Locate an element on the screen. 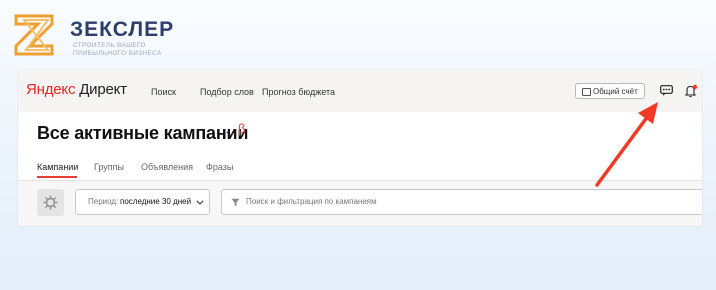 The height and width of the screenshot is (290, 716). period-value: последние 30 дней is located at coordinates (156, 201).